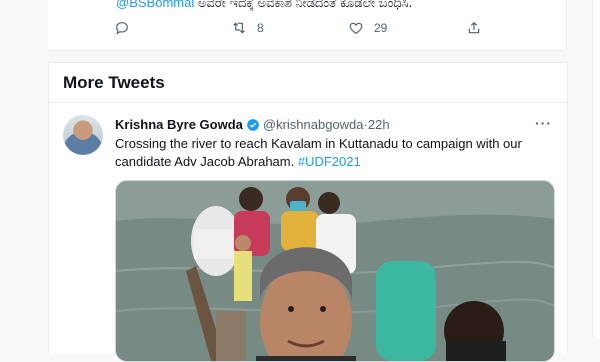 This screenshot has height=362, width=600. I want to click on retweet-button: 8, so click(247, 28).